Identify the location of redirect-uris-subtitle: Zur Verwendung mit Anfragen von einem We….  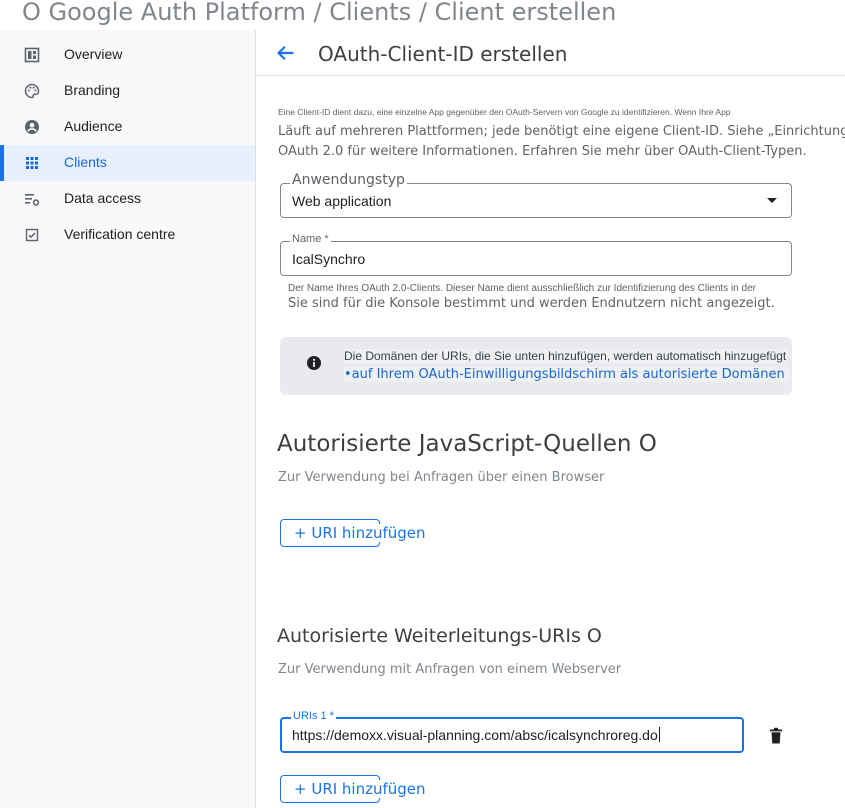
(450, 669).